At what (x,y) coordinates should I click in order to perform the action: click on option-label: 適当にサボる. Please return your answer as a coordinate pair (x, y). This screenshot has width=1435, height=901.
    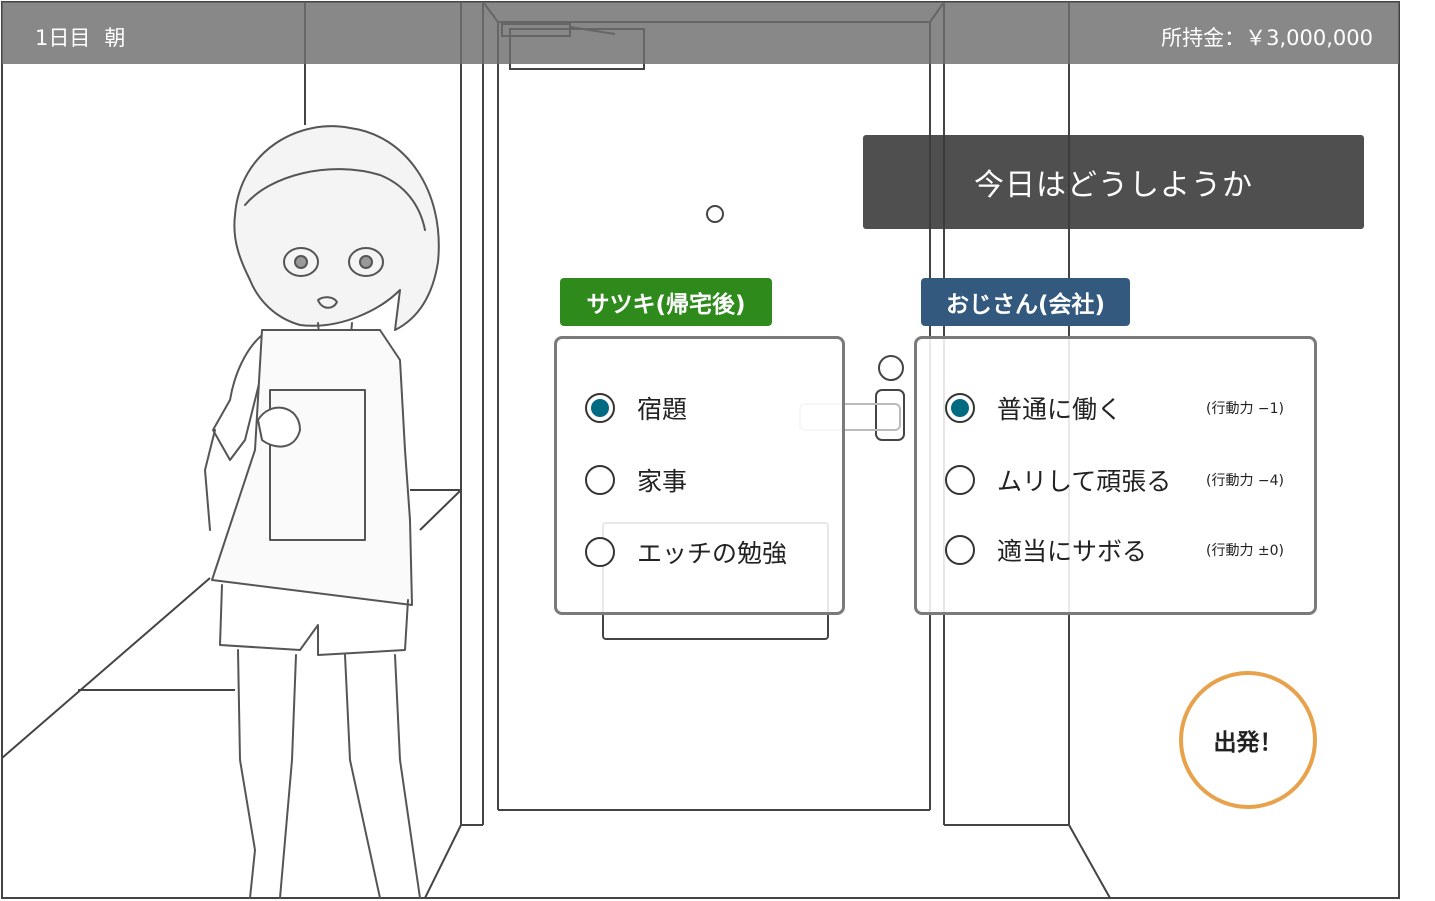
    Looking at the image, I should click on (1072, 551).